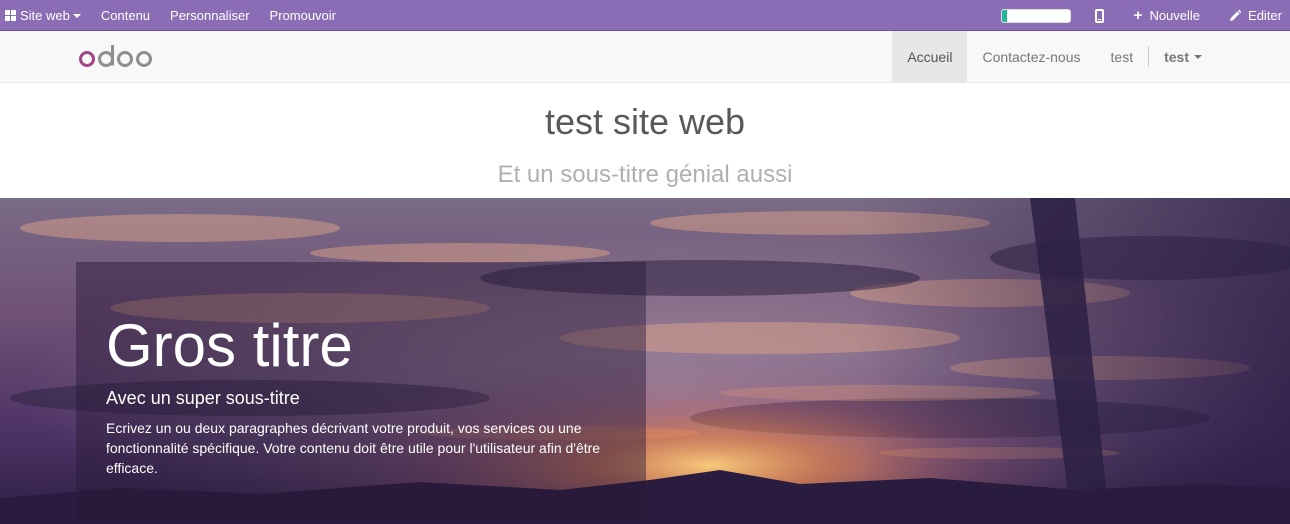 Image resolution: width=1290 pixels, height=524 pixels. Describe the element at coordinates (210, 15) in the screenshot. I see `menu-personnaliser: Personnaliser` at that location.